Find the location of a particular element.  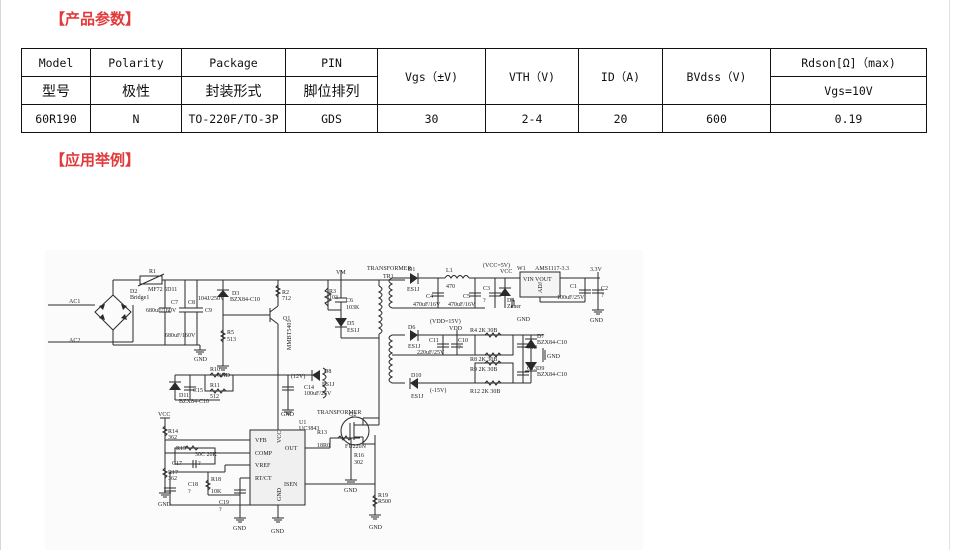

label-transformer-1: TRANSFORMER is located at coordinates (389, 269).